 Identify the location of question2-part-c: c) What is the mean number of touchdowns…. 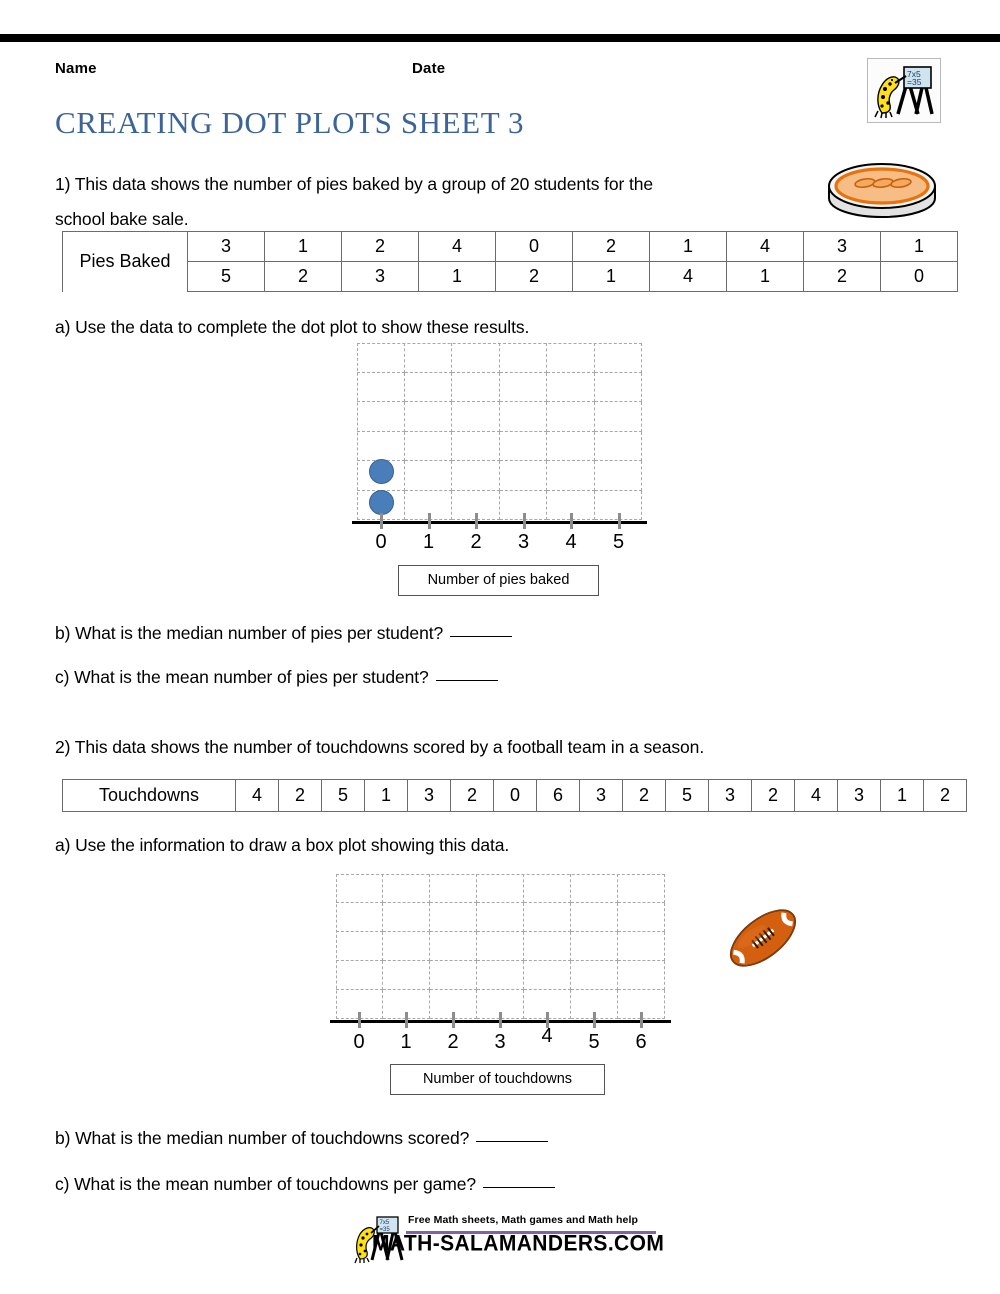
(305, 1184).